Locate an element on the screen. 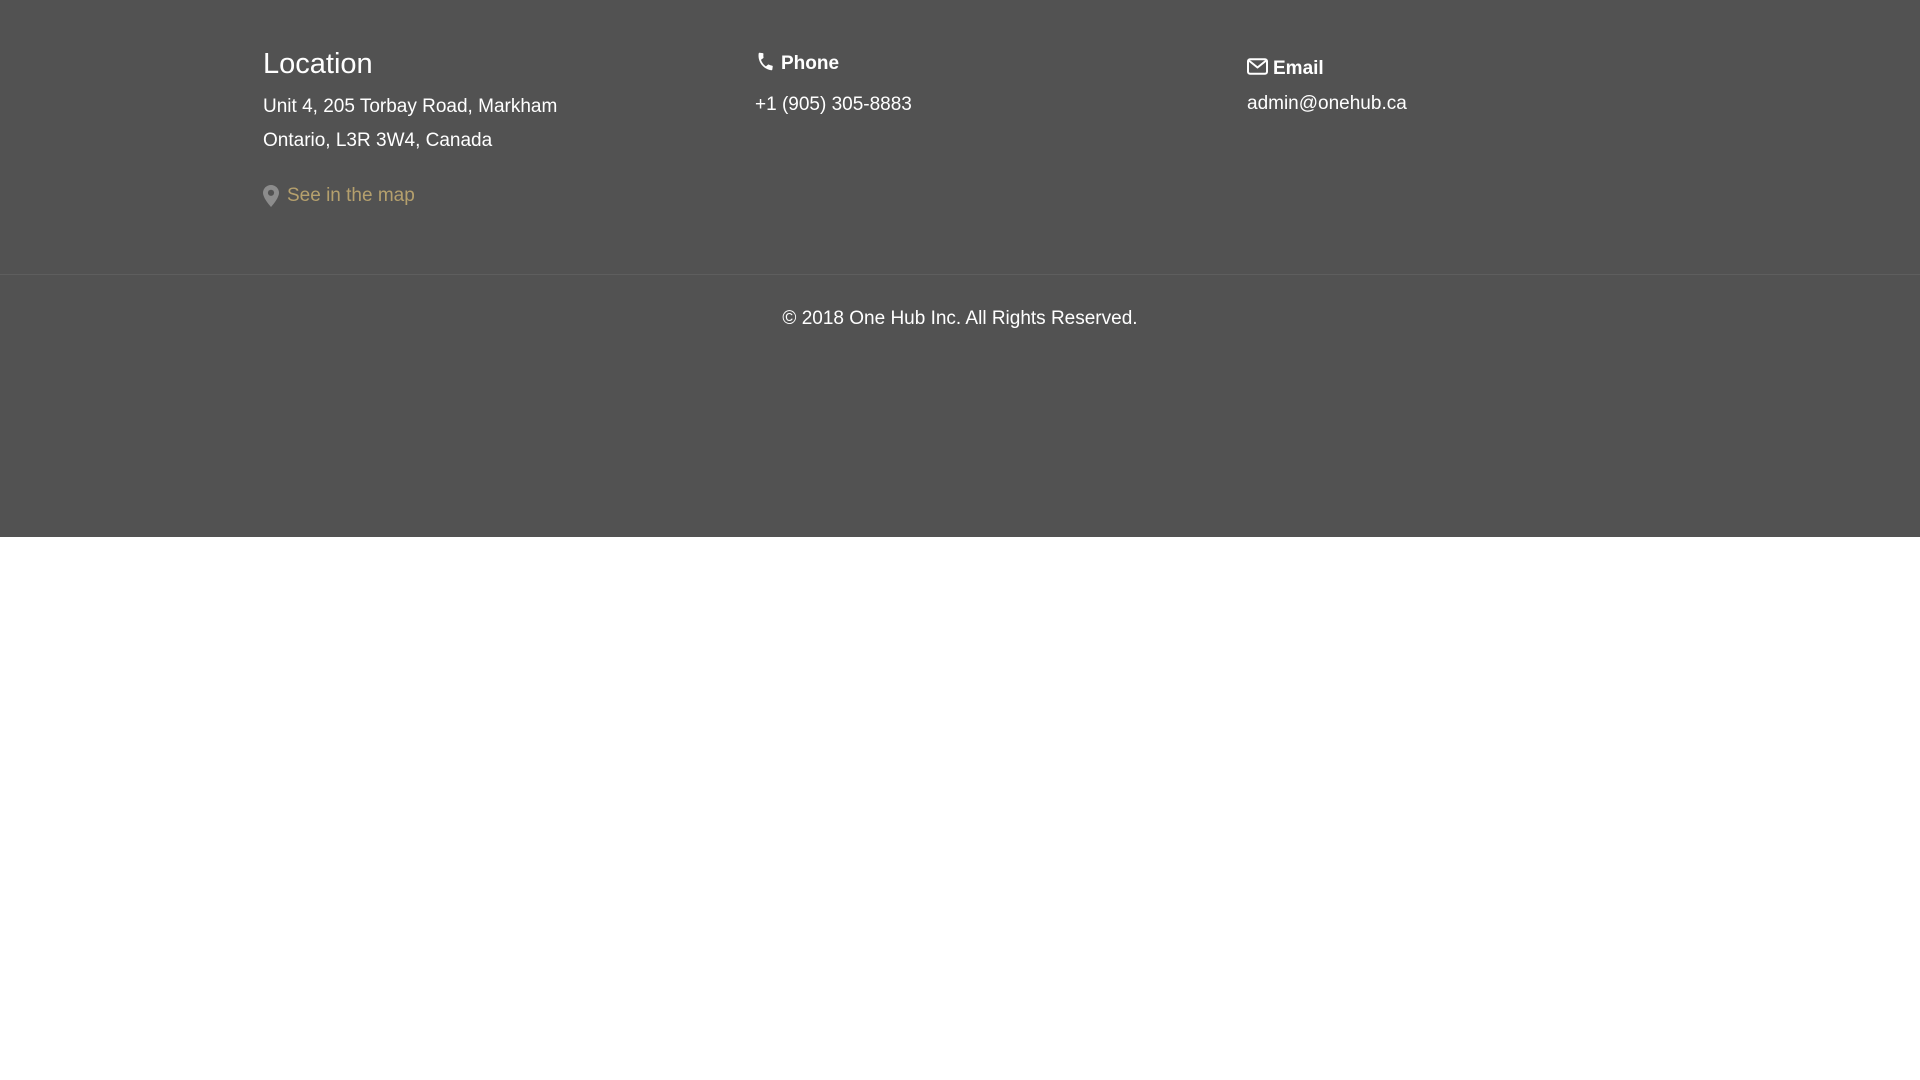 This screenshot has width=1920, height=1080. phone-heading: Phone is located at coordinates (797, 64).